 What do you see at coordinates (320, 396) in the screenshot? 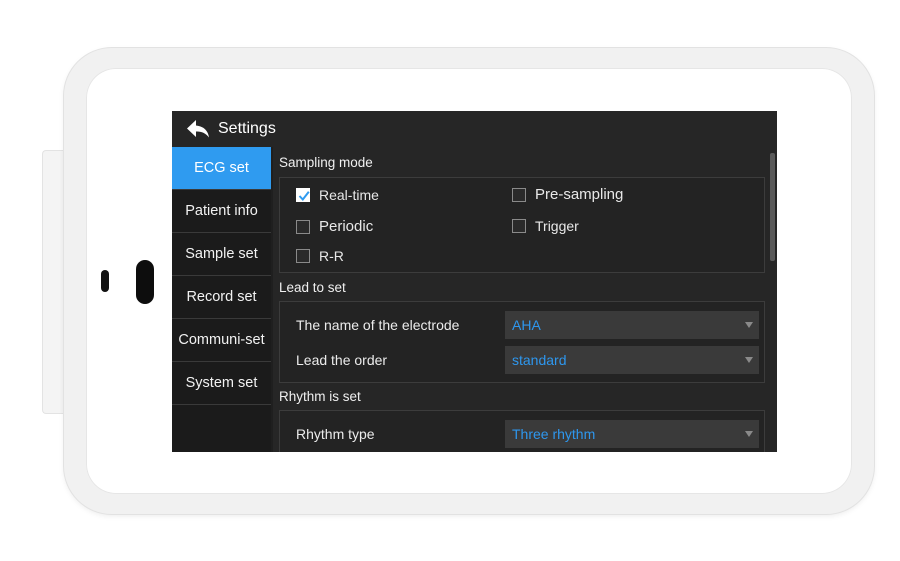
I see `rhythm-heading: Rhythm is set` at bounding box center [320, 396].